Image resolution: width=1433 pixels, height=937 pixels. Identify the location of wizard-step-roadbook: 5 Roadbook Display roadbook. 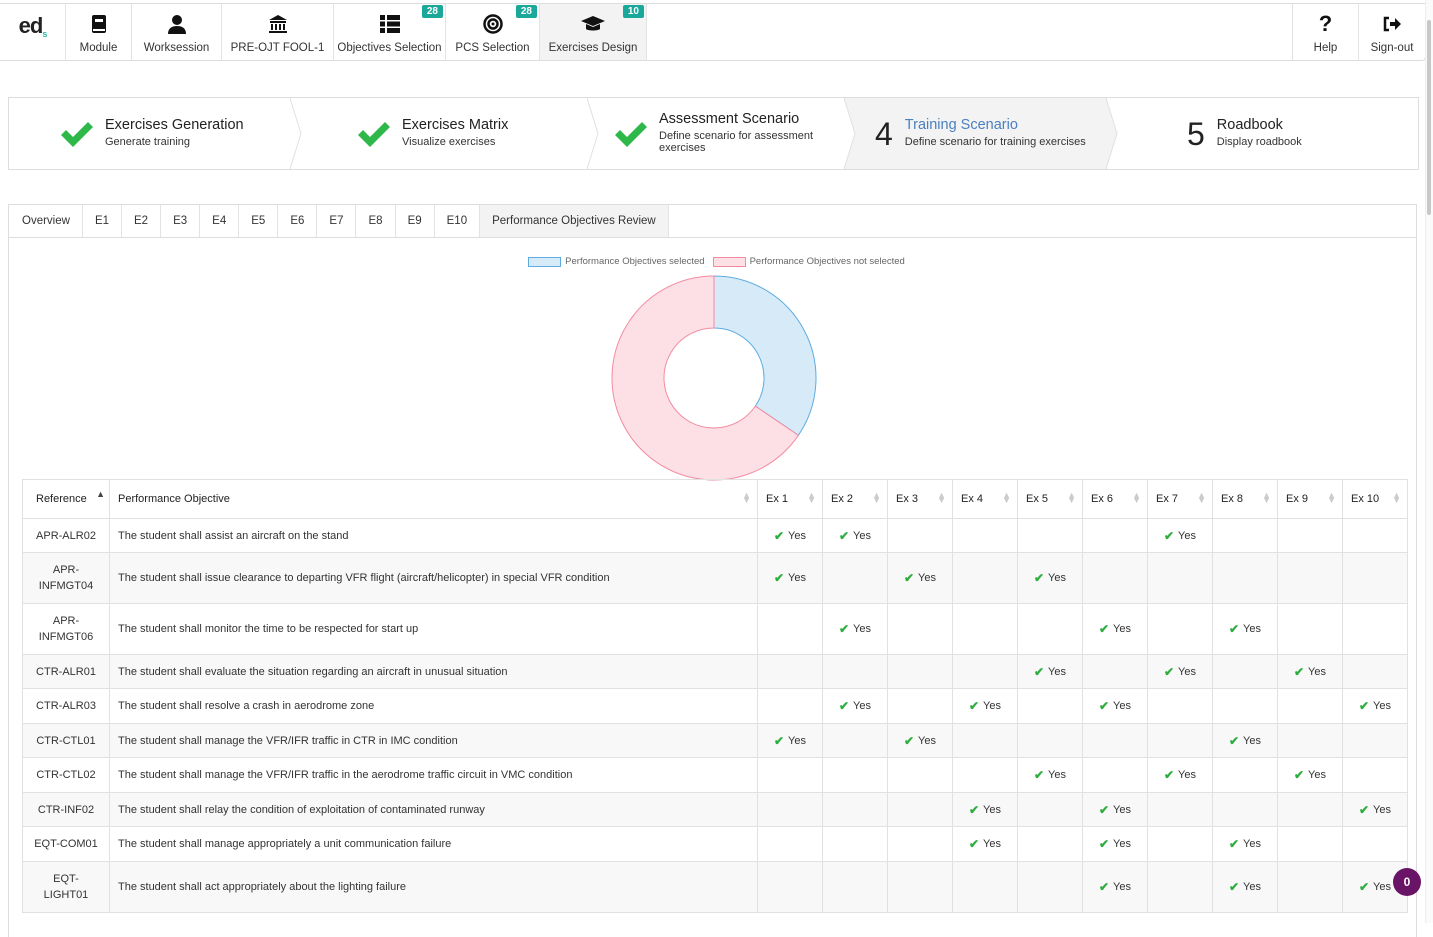
(1262, 133).